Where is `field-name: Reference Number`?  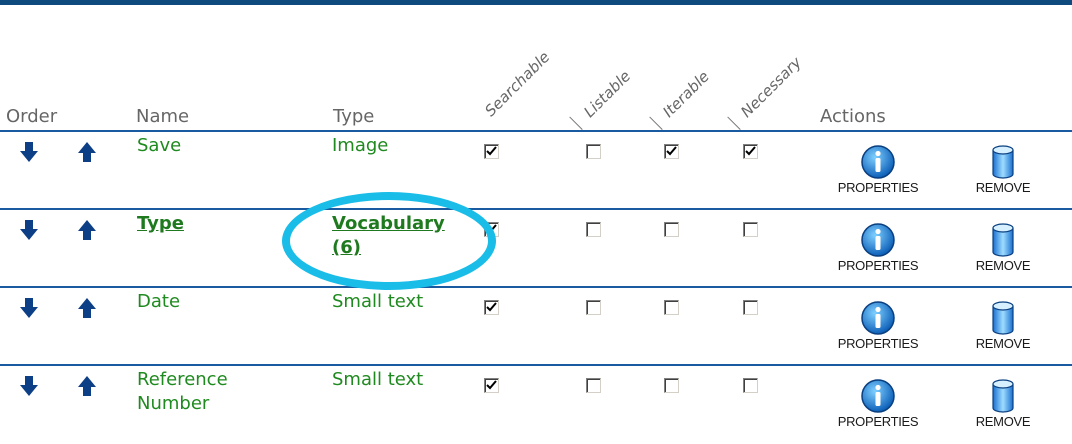 field-name: Reference Number is located at coordinates (182, 392).